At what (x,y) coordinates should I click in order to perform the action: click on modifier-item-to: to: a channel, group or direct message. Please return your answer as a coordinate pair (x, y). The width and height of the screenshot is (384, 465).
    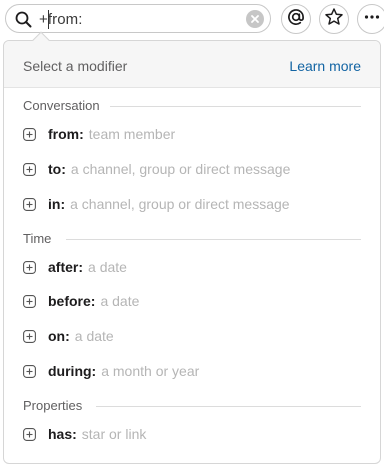
    Looking at the image, I should click on (156, 169).